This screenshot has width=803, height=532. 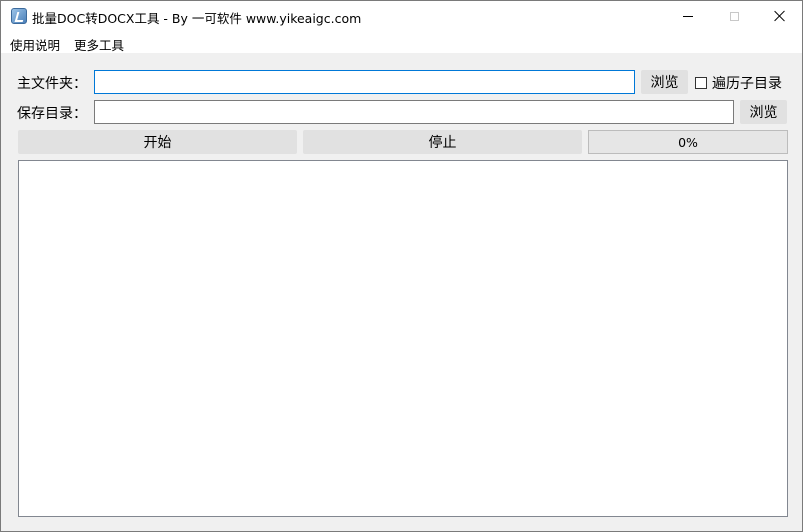 I want to click on progress-bar: 0%, so click(x=688, y=142).